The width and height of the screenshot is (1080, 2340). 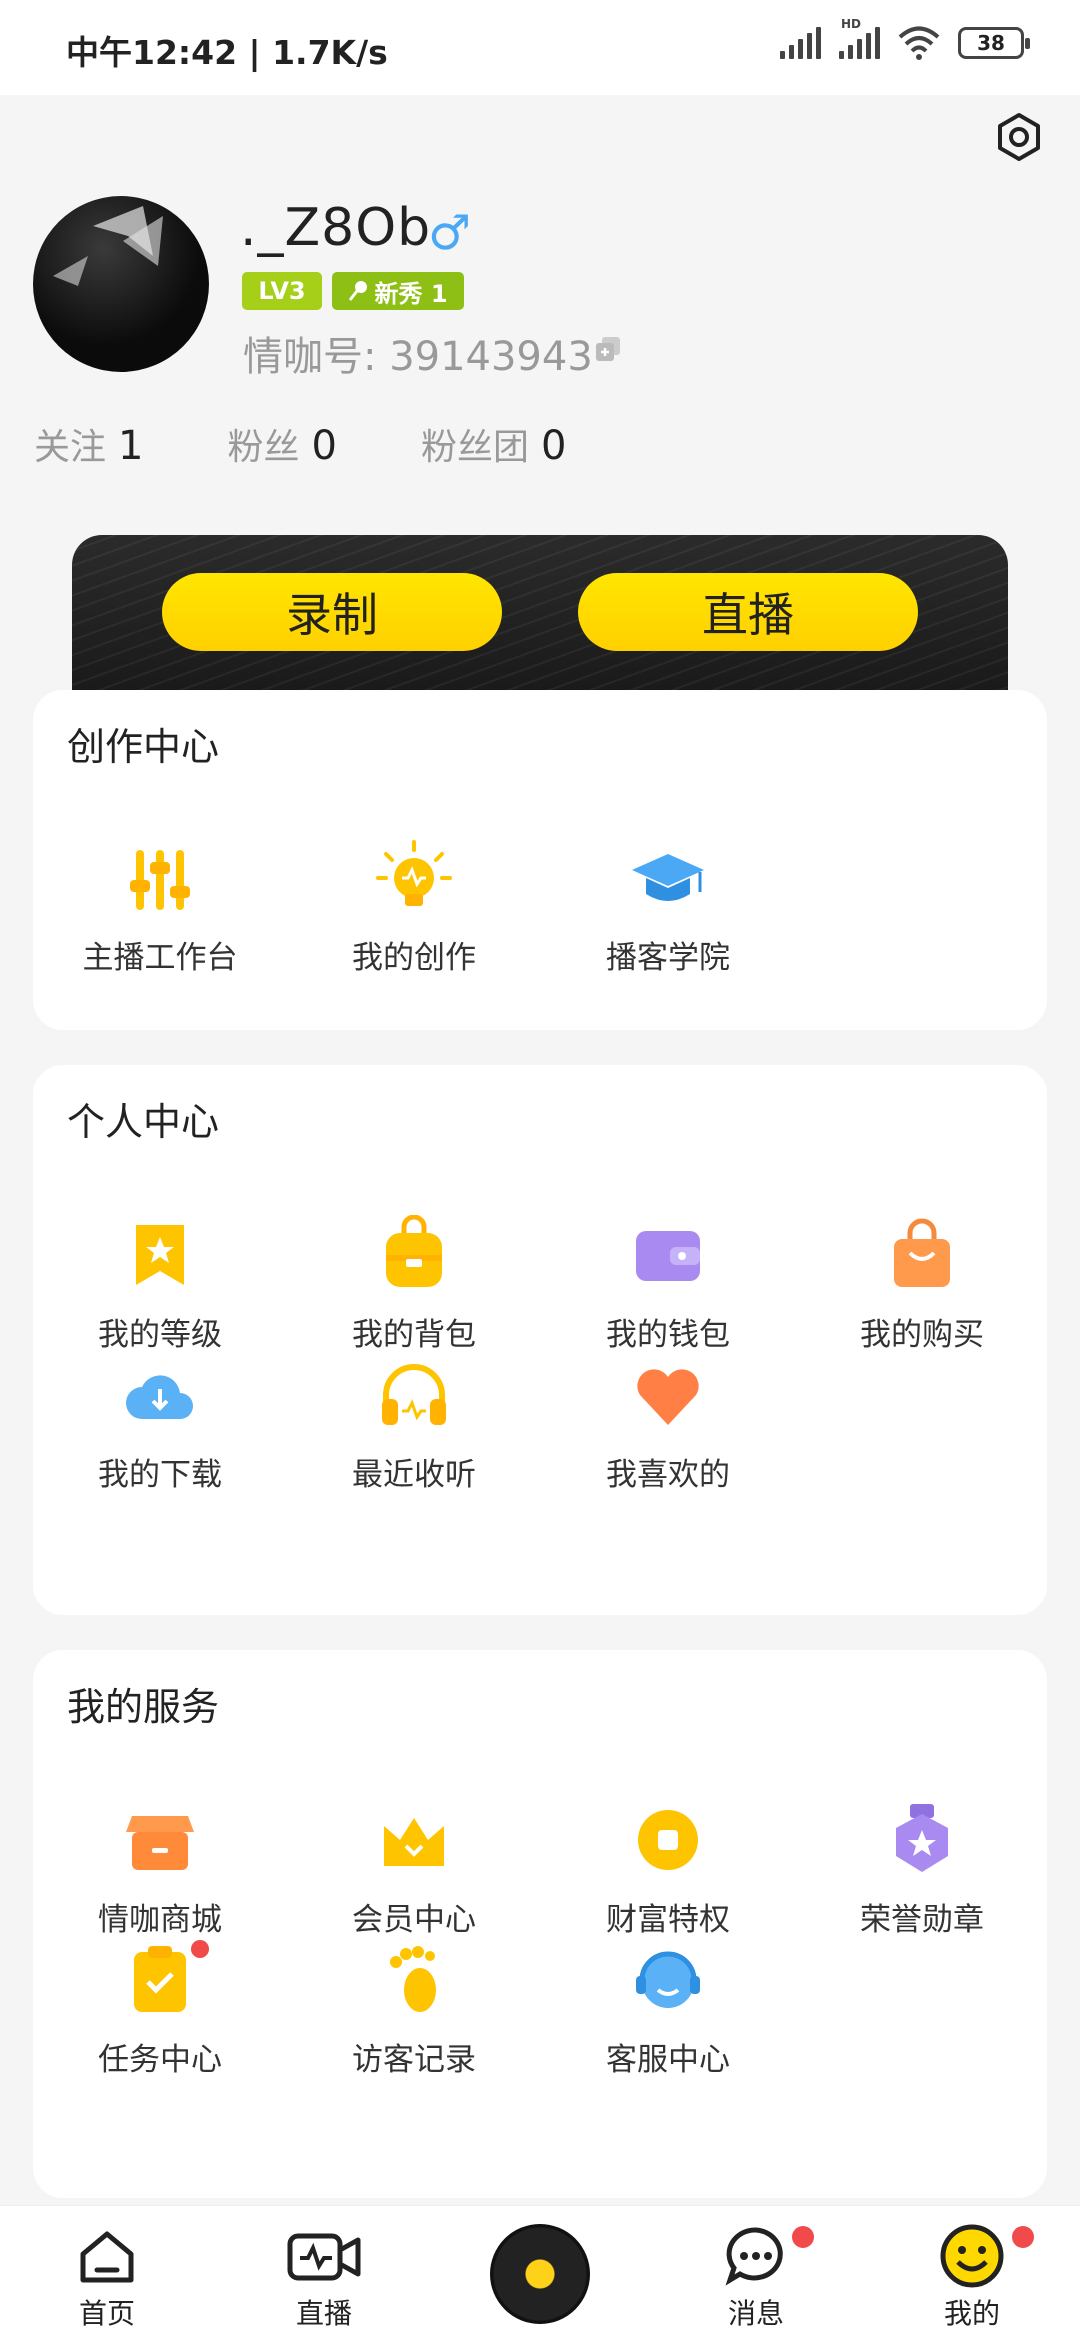 I want to click on my-level-label: 我的等级, so click(x=160, y=1335).